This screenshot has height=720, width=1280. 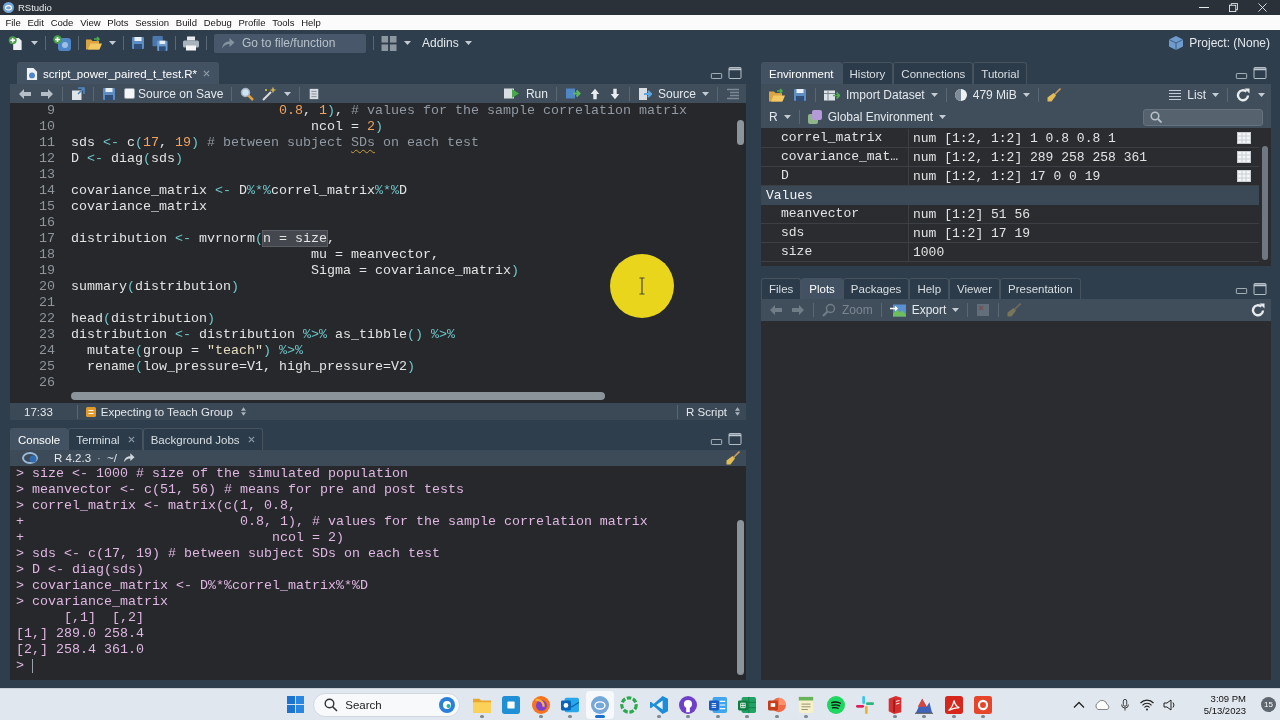 I want to click on save-all-icon, so click(x=160, y=43).